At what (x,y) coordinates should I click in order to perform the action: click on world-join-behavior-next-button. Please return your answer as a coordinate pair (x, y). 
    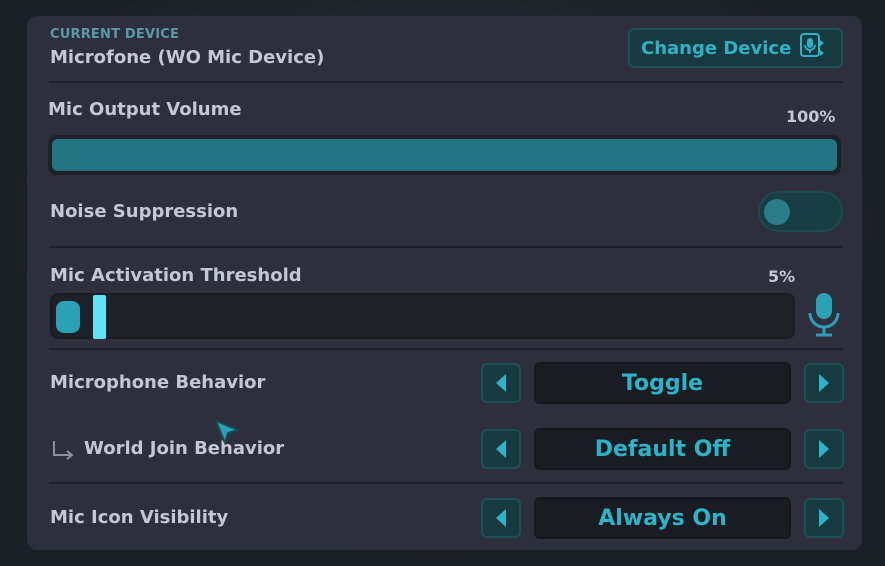
    Looking at the image, I should click on (824, 449).